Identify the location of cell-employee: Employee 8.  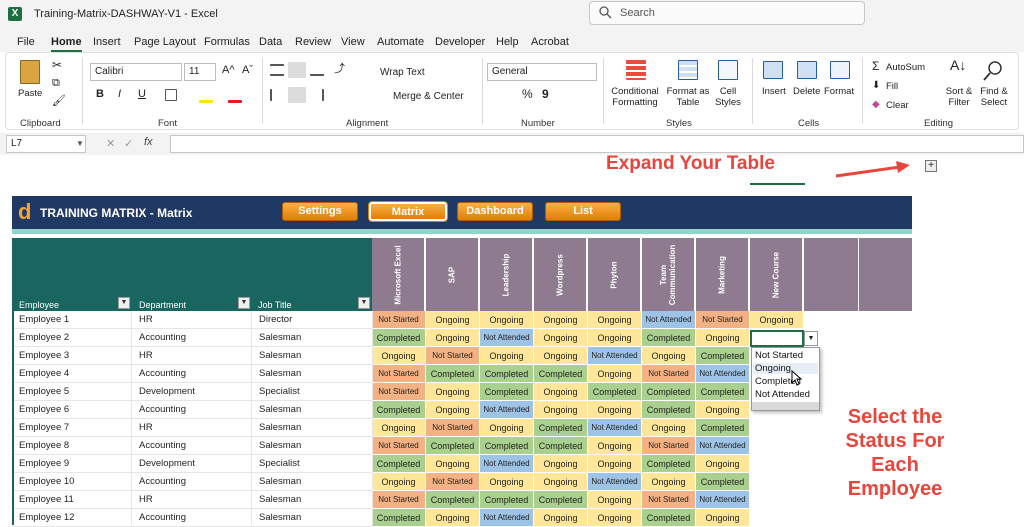
(72, 446).